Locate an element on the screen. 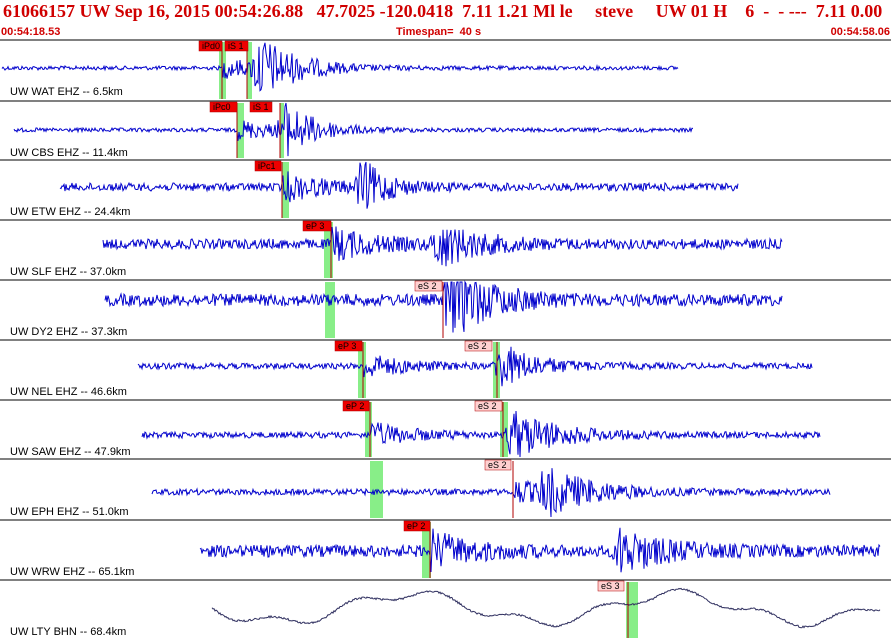  station-label: UW EPH EHZ -- 51.0km is located at coordinates (69, 512).